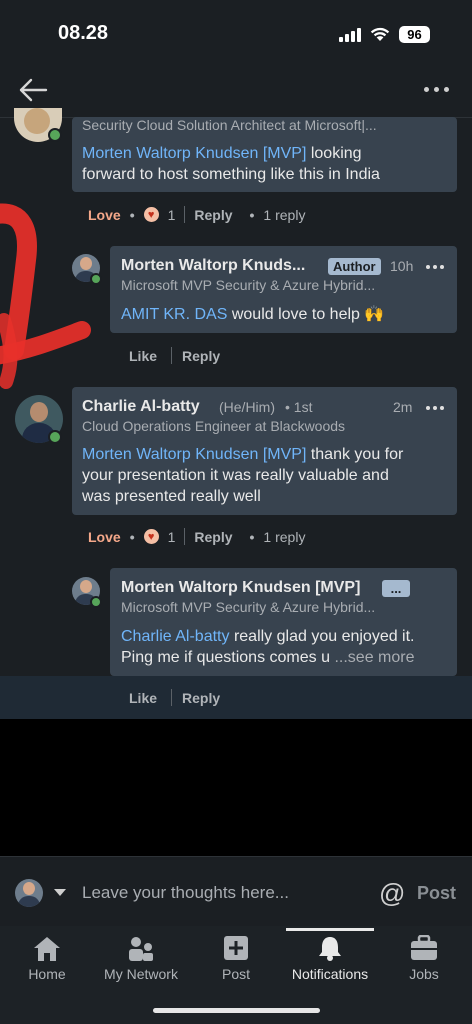 The height and width of the screenshot is (1024, 472). I want to click on user-avatar, so click(29, 893).